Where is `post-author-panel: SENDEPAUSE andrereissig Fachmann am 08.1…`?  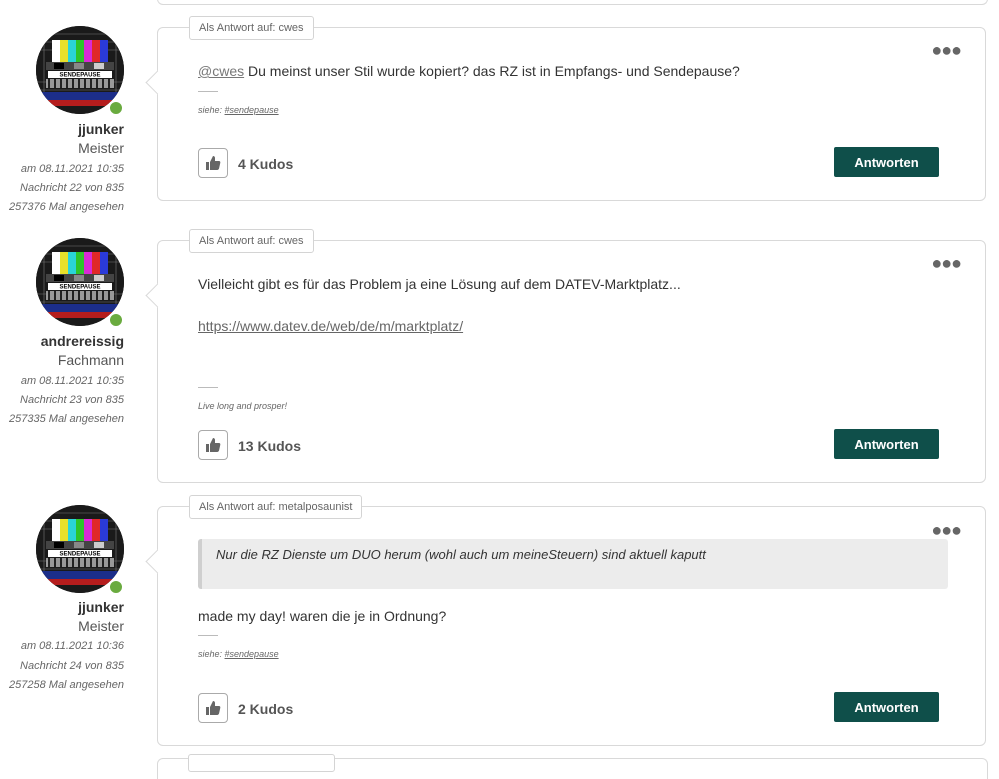 post-author-panel: SENDEPAUSE andrereissig Fachmann am 08.1… is located at coordinates (66, 330).